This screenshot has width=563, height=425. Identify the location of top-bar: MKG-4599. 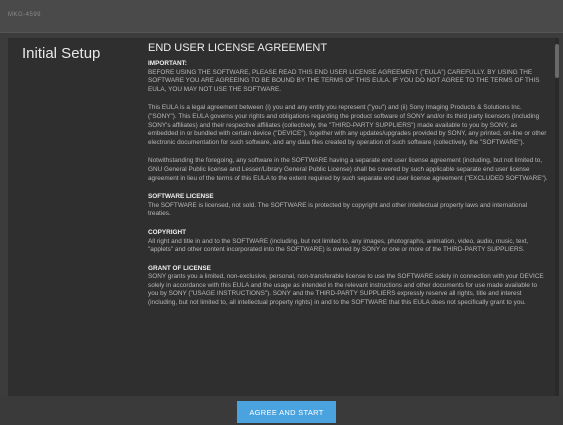
(281, 16).